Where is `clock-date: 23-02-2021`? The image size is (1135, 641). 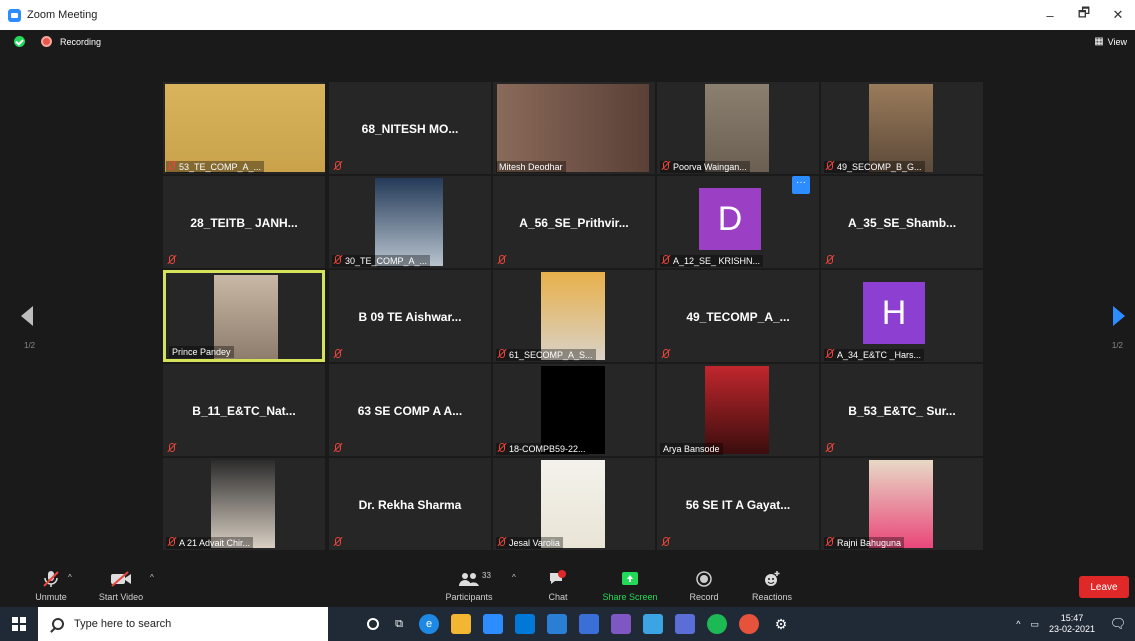 clock-date: 23-02-2021 is located at coordinates (1071, 629).